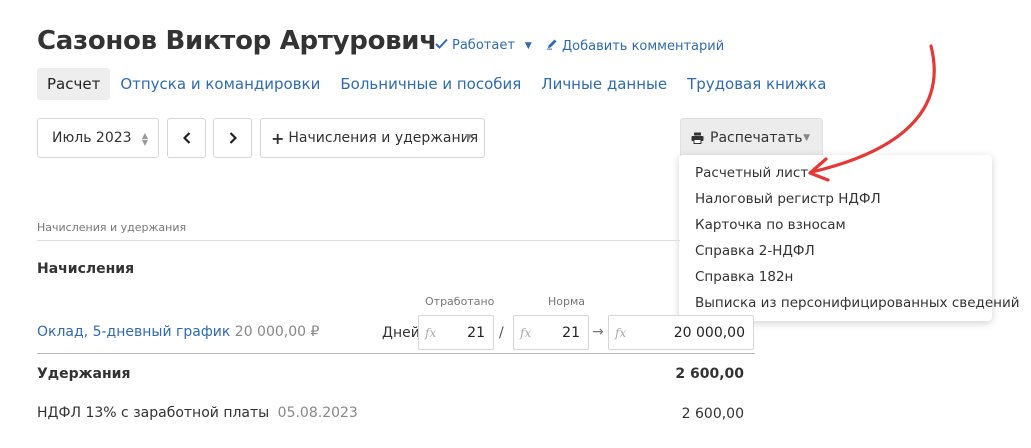  I want to click on salary-amount-field: fx 20 000,00, so click(681, 332).